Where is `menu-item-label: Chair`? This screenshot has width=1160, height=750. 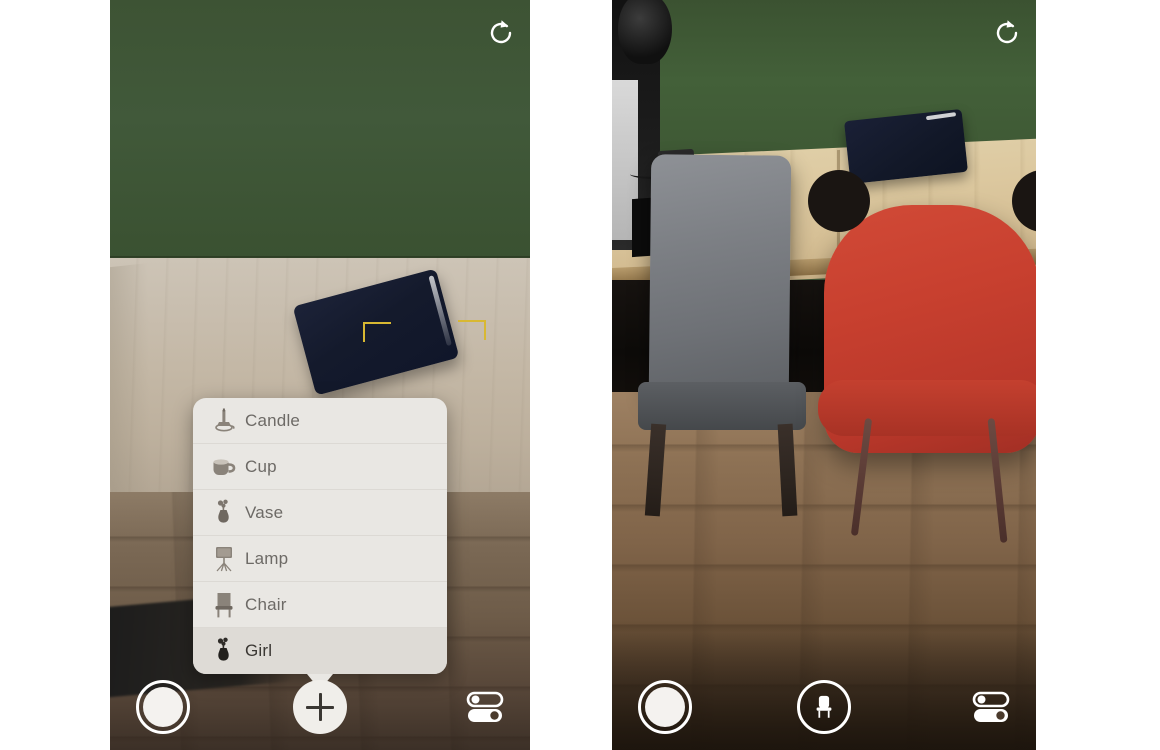
menu-item-label: Chair is located at coordinates (266, 604).